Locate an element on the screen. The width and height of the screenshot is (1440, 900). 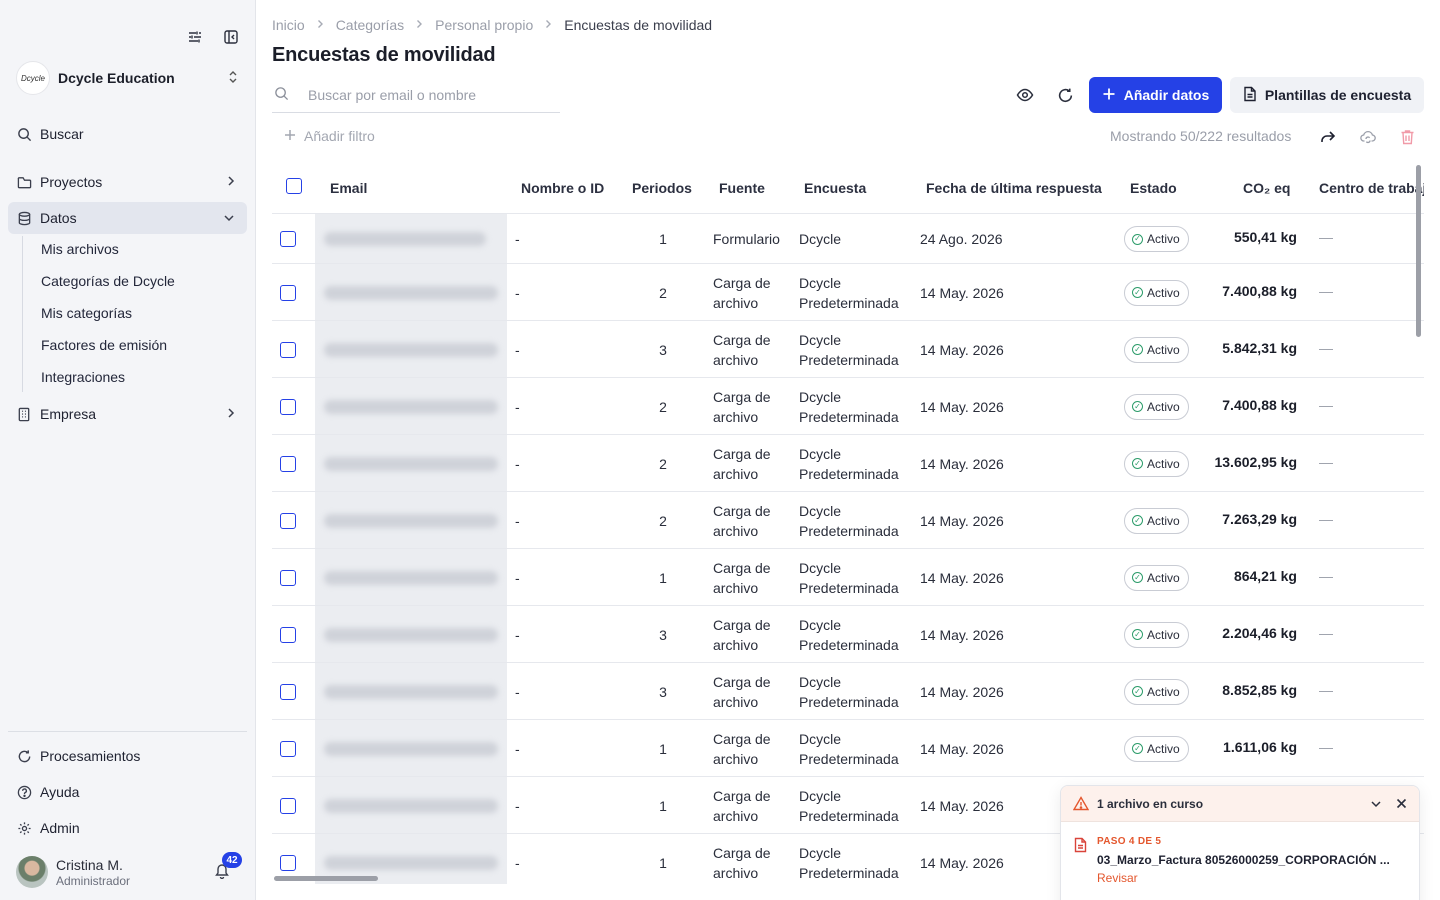
refresh-icon is located at coordinates (1065, 95).